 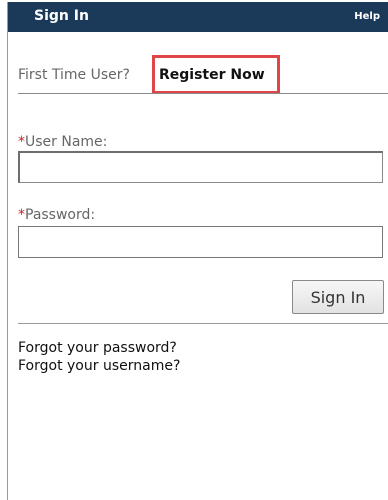 What do you see at coordinates (367, 16) in the screenshot?
I see `help-link: Help` at bounding box center [367, 16].